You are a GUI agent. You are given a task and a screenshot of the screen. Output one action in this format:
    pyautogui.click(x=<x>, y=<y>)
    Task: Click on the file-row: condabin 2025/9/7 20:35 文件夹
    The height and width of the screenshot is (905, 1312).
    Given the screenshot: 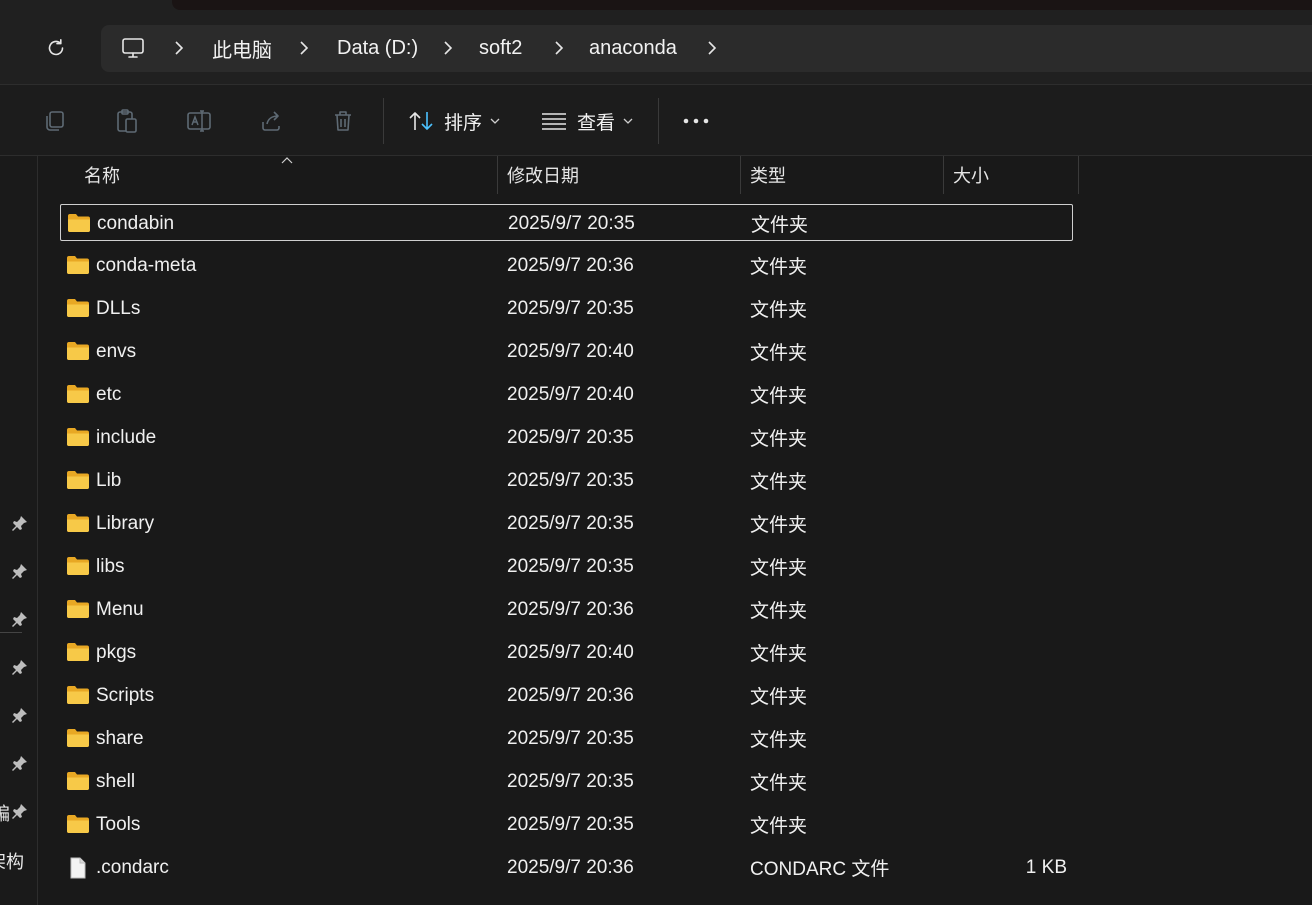 What is the action you would take?
    pyautogui.click(x=566, y=222)
    